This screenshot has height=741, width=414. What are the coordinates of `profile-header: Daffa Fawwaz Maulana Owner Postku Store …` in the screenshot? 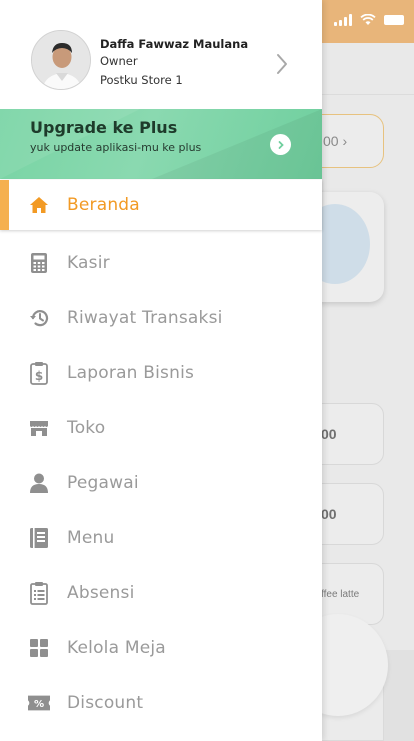 It's located at (161, 54).